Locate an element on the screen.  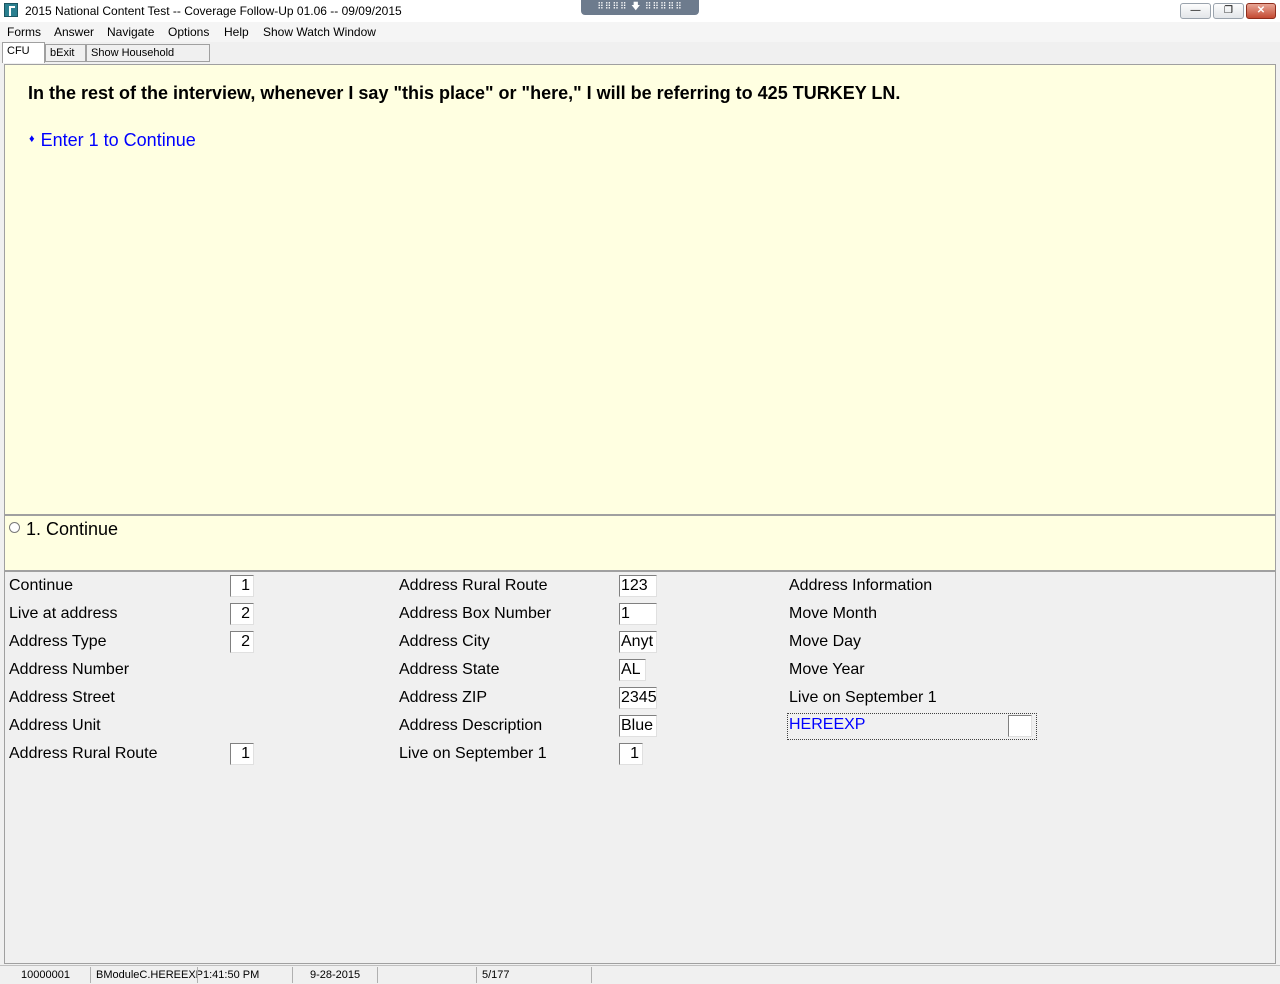
field-label: Address Box Number is located at coordinates (475, 613).